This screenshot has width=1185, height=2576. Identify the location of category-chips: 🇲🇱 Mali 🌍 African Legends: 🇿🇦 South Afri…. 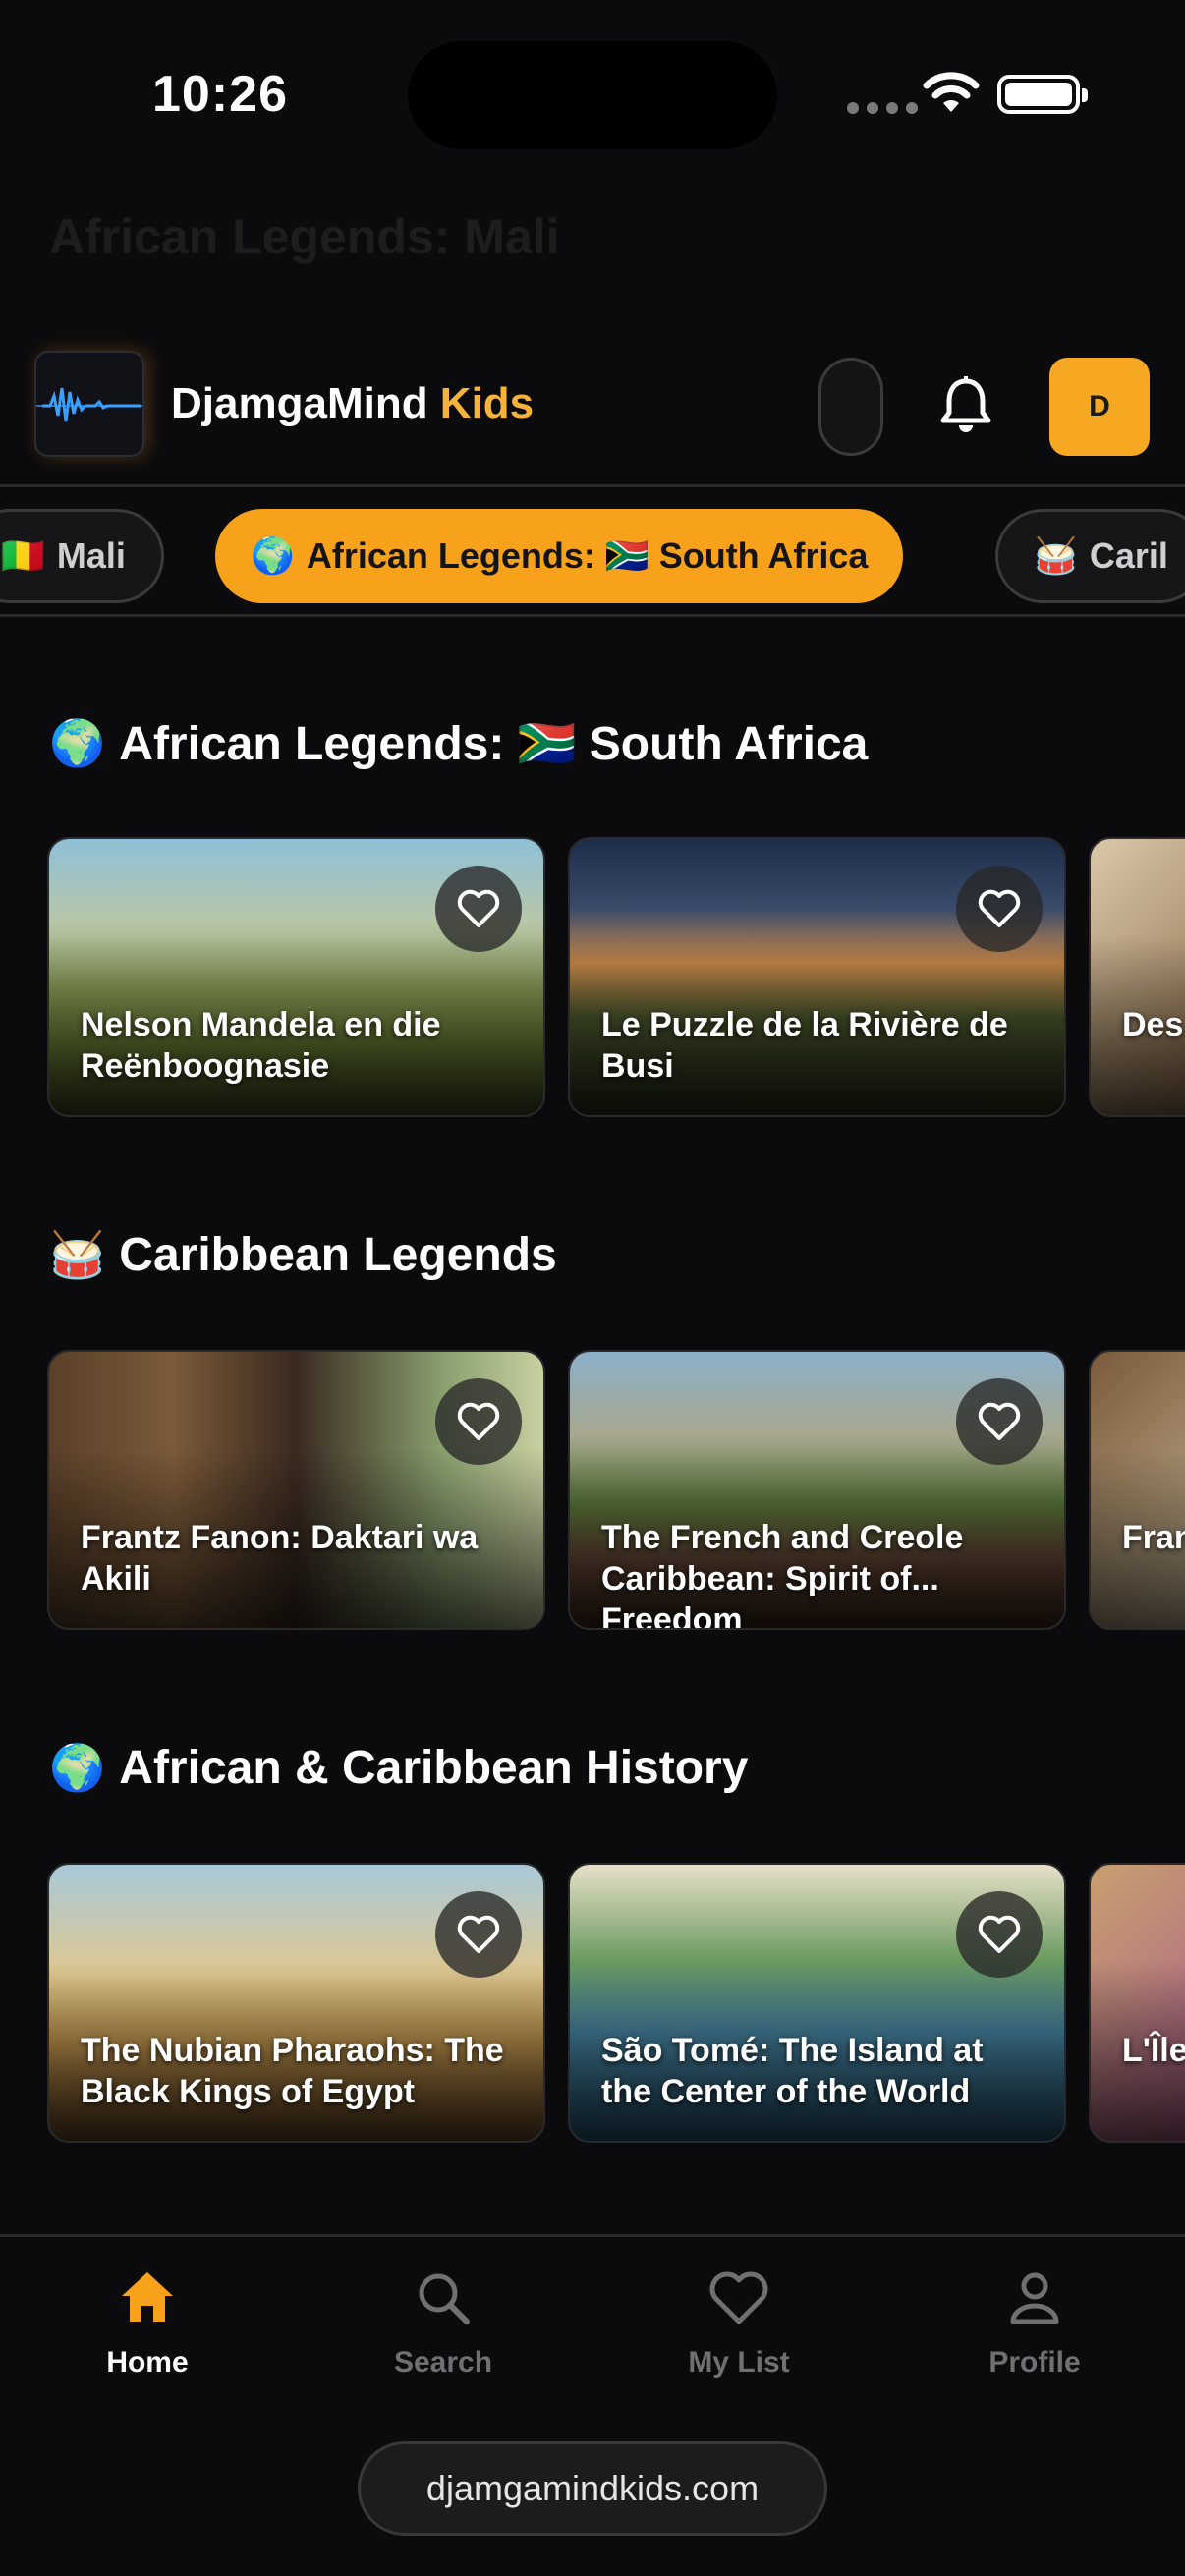
(592, 558).